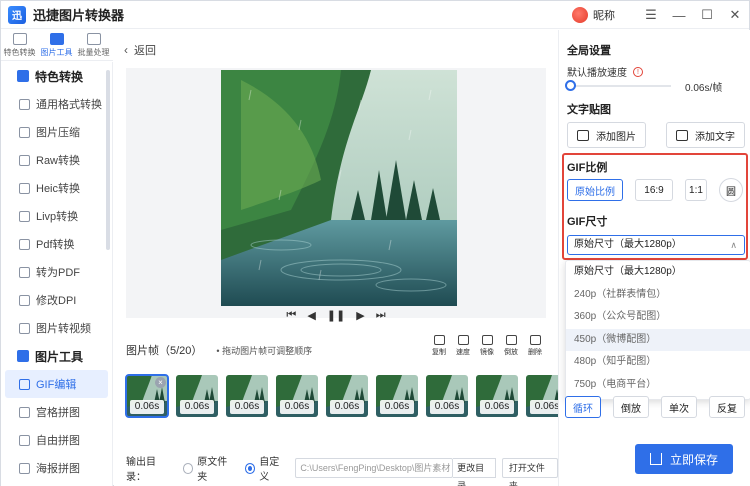 The height and width of the screenshot is (486, 750). Describe the element at coordinates (374, 468) in the screenshot. I see `output-path-field: C:\Users\FengPing\Desktop\图片素材` at that location.